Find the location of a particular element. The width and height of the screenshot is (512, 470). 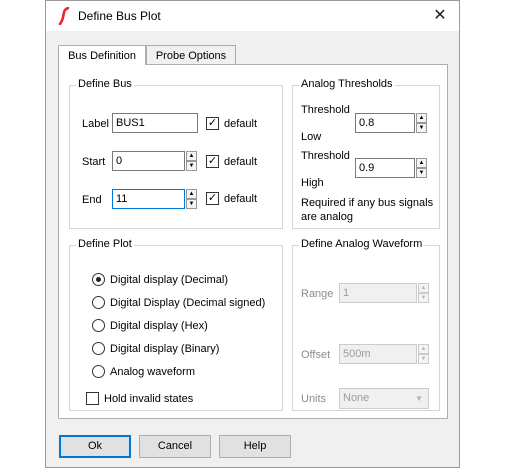

units-value: None is located at coordinates (356, 398).